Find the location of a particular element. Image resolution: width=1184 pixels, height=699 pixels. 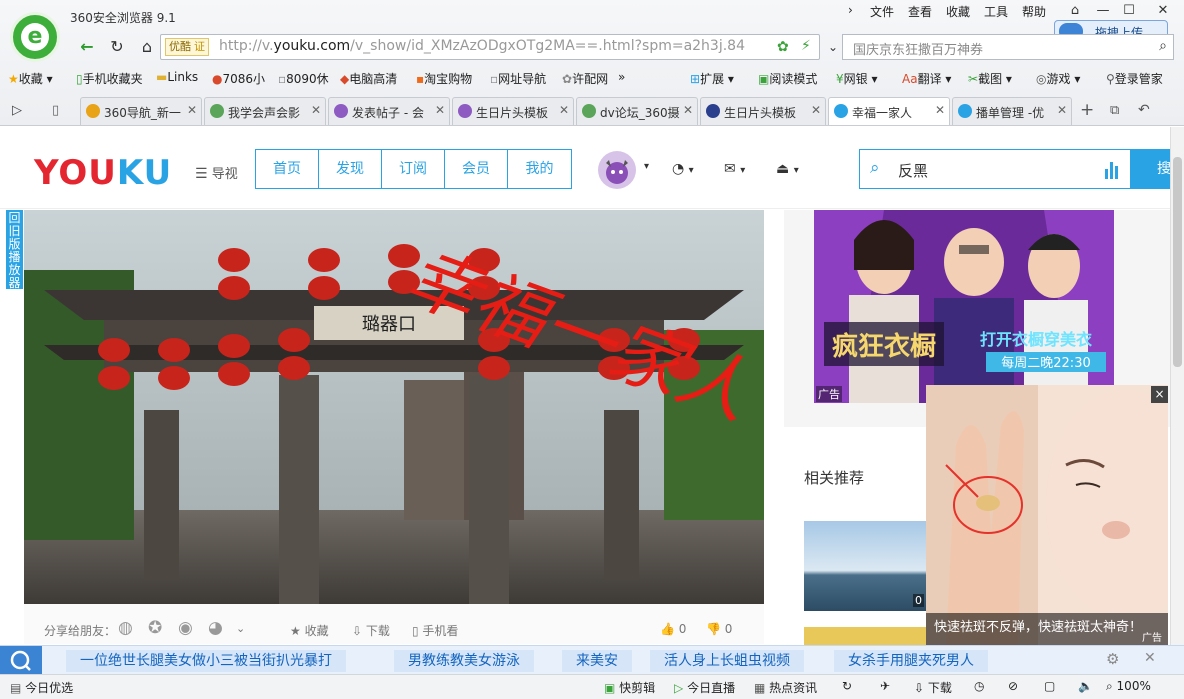

related-video-thumb: 0 is located at coordinates (865, 566).